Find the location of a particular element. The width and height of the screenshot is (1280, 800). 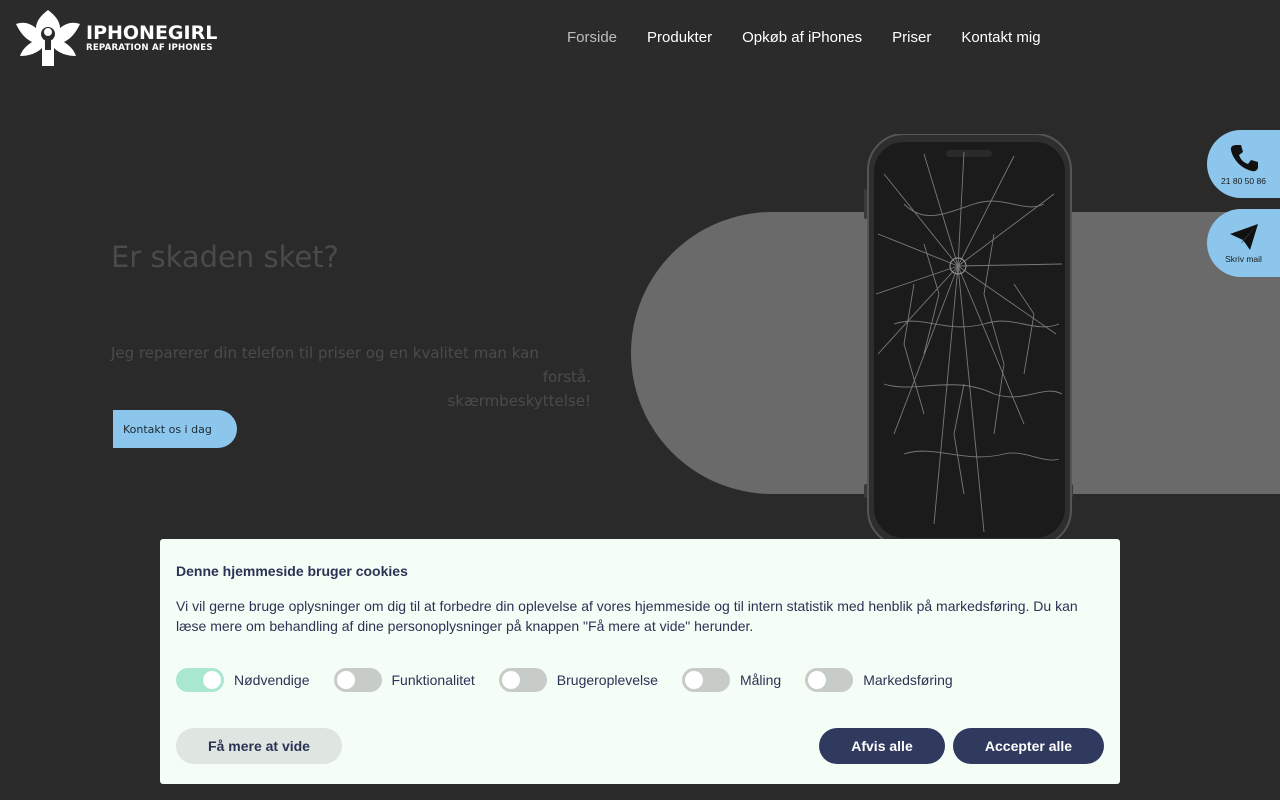

side-phone-button: 21 80 50 86 is located at coordinates (1243, 164).